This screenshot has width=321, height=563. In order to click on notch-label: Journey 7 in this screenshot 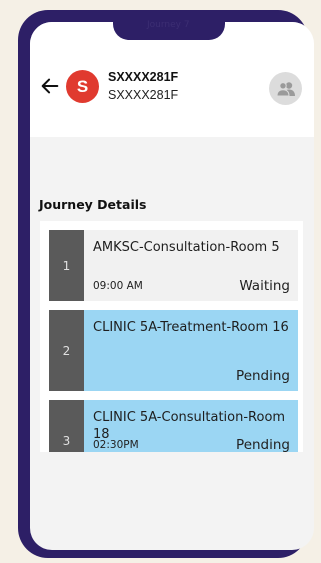, I will do `click(168, 25)`.